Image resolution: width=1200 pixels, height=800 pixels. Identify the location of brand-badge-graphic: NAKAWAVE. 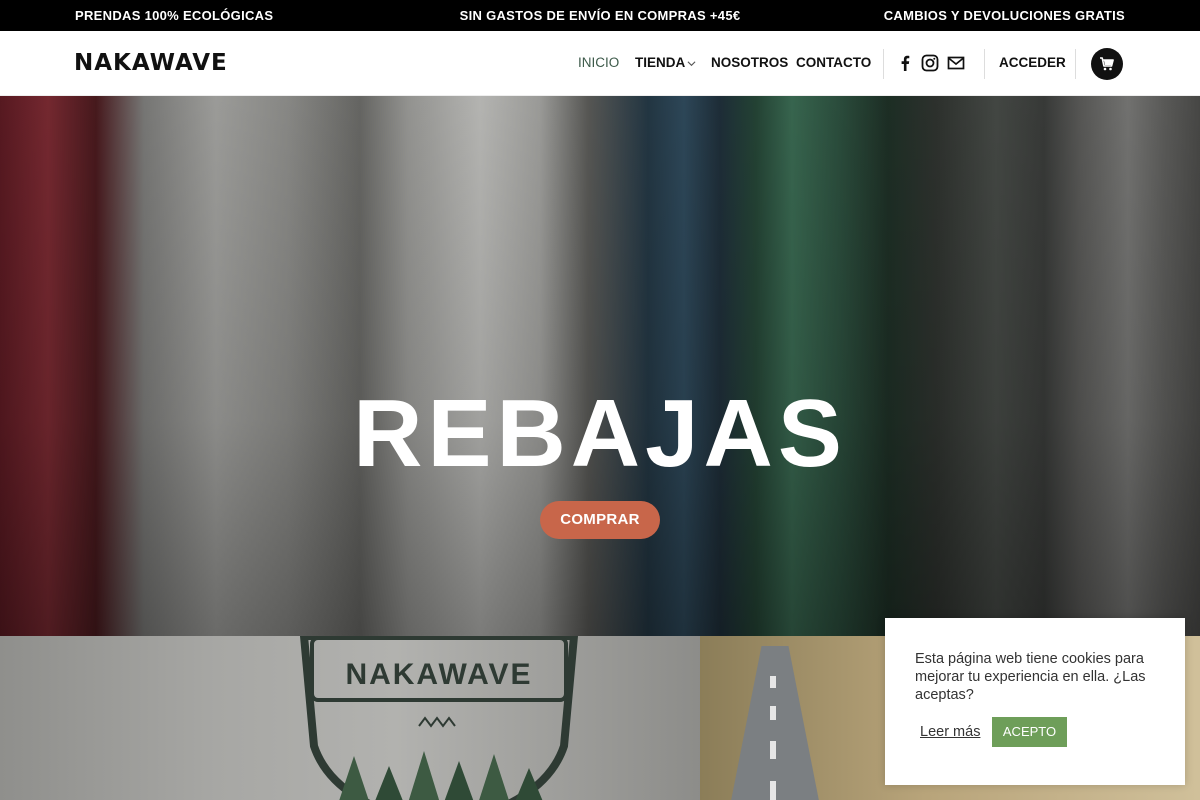
(439, 718).